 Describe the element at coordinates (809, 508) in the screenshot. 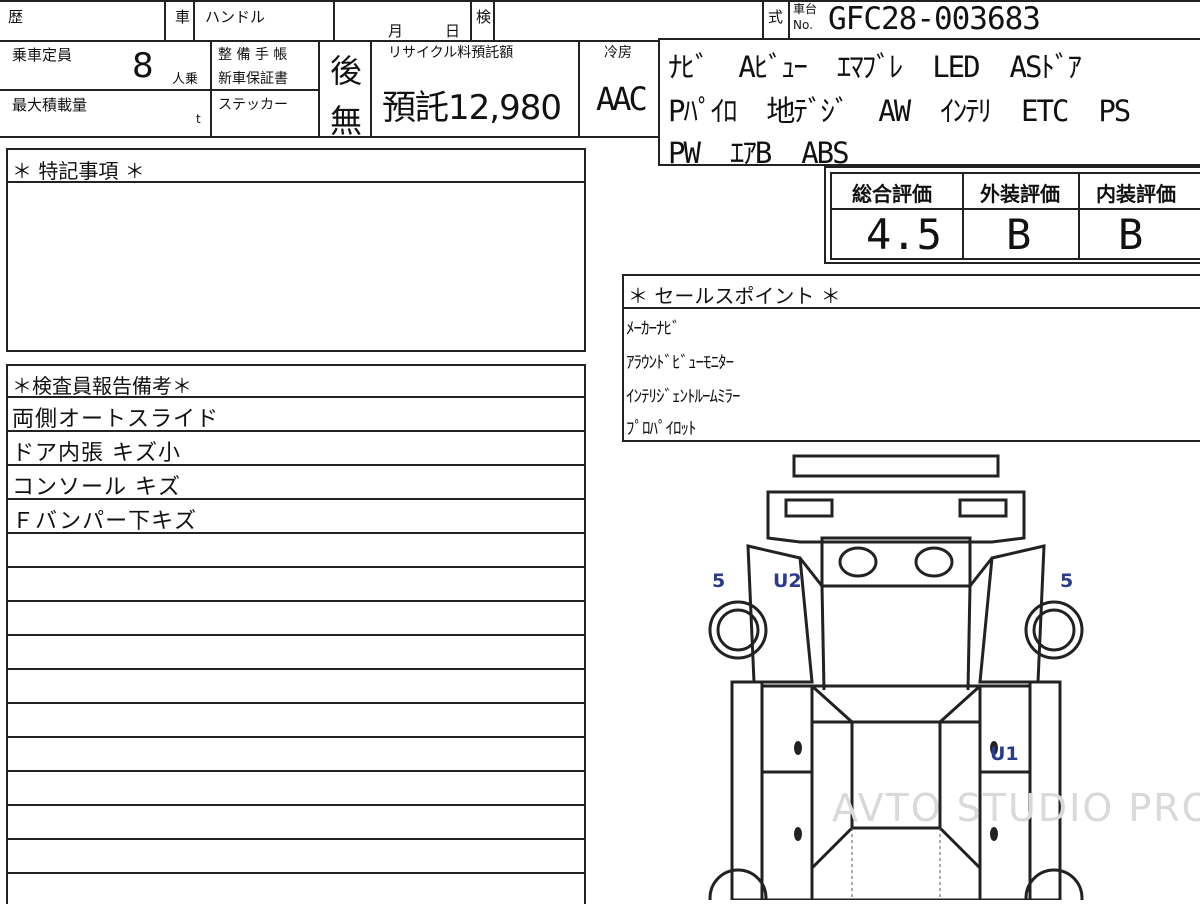

I see `headlight-left` at that location.